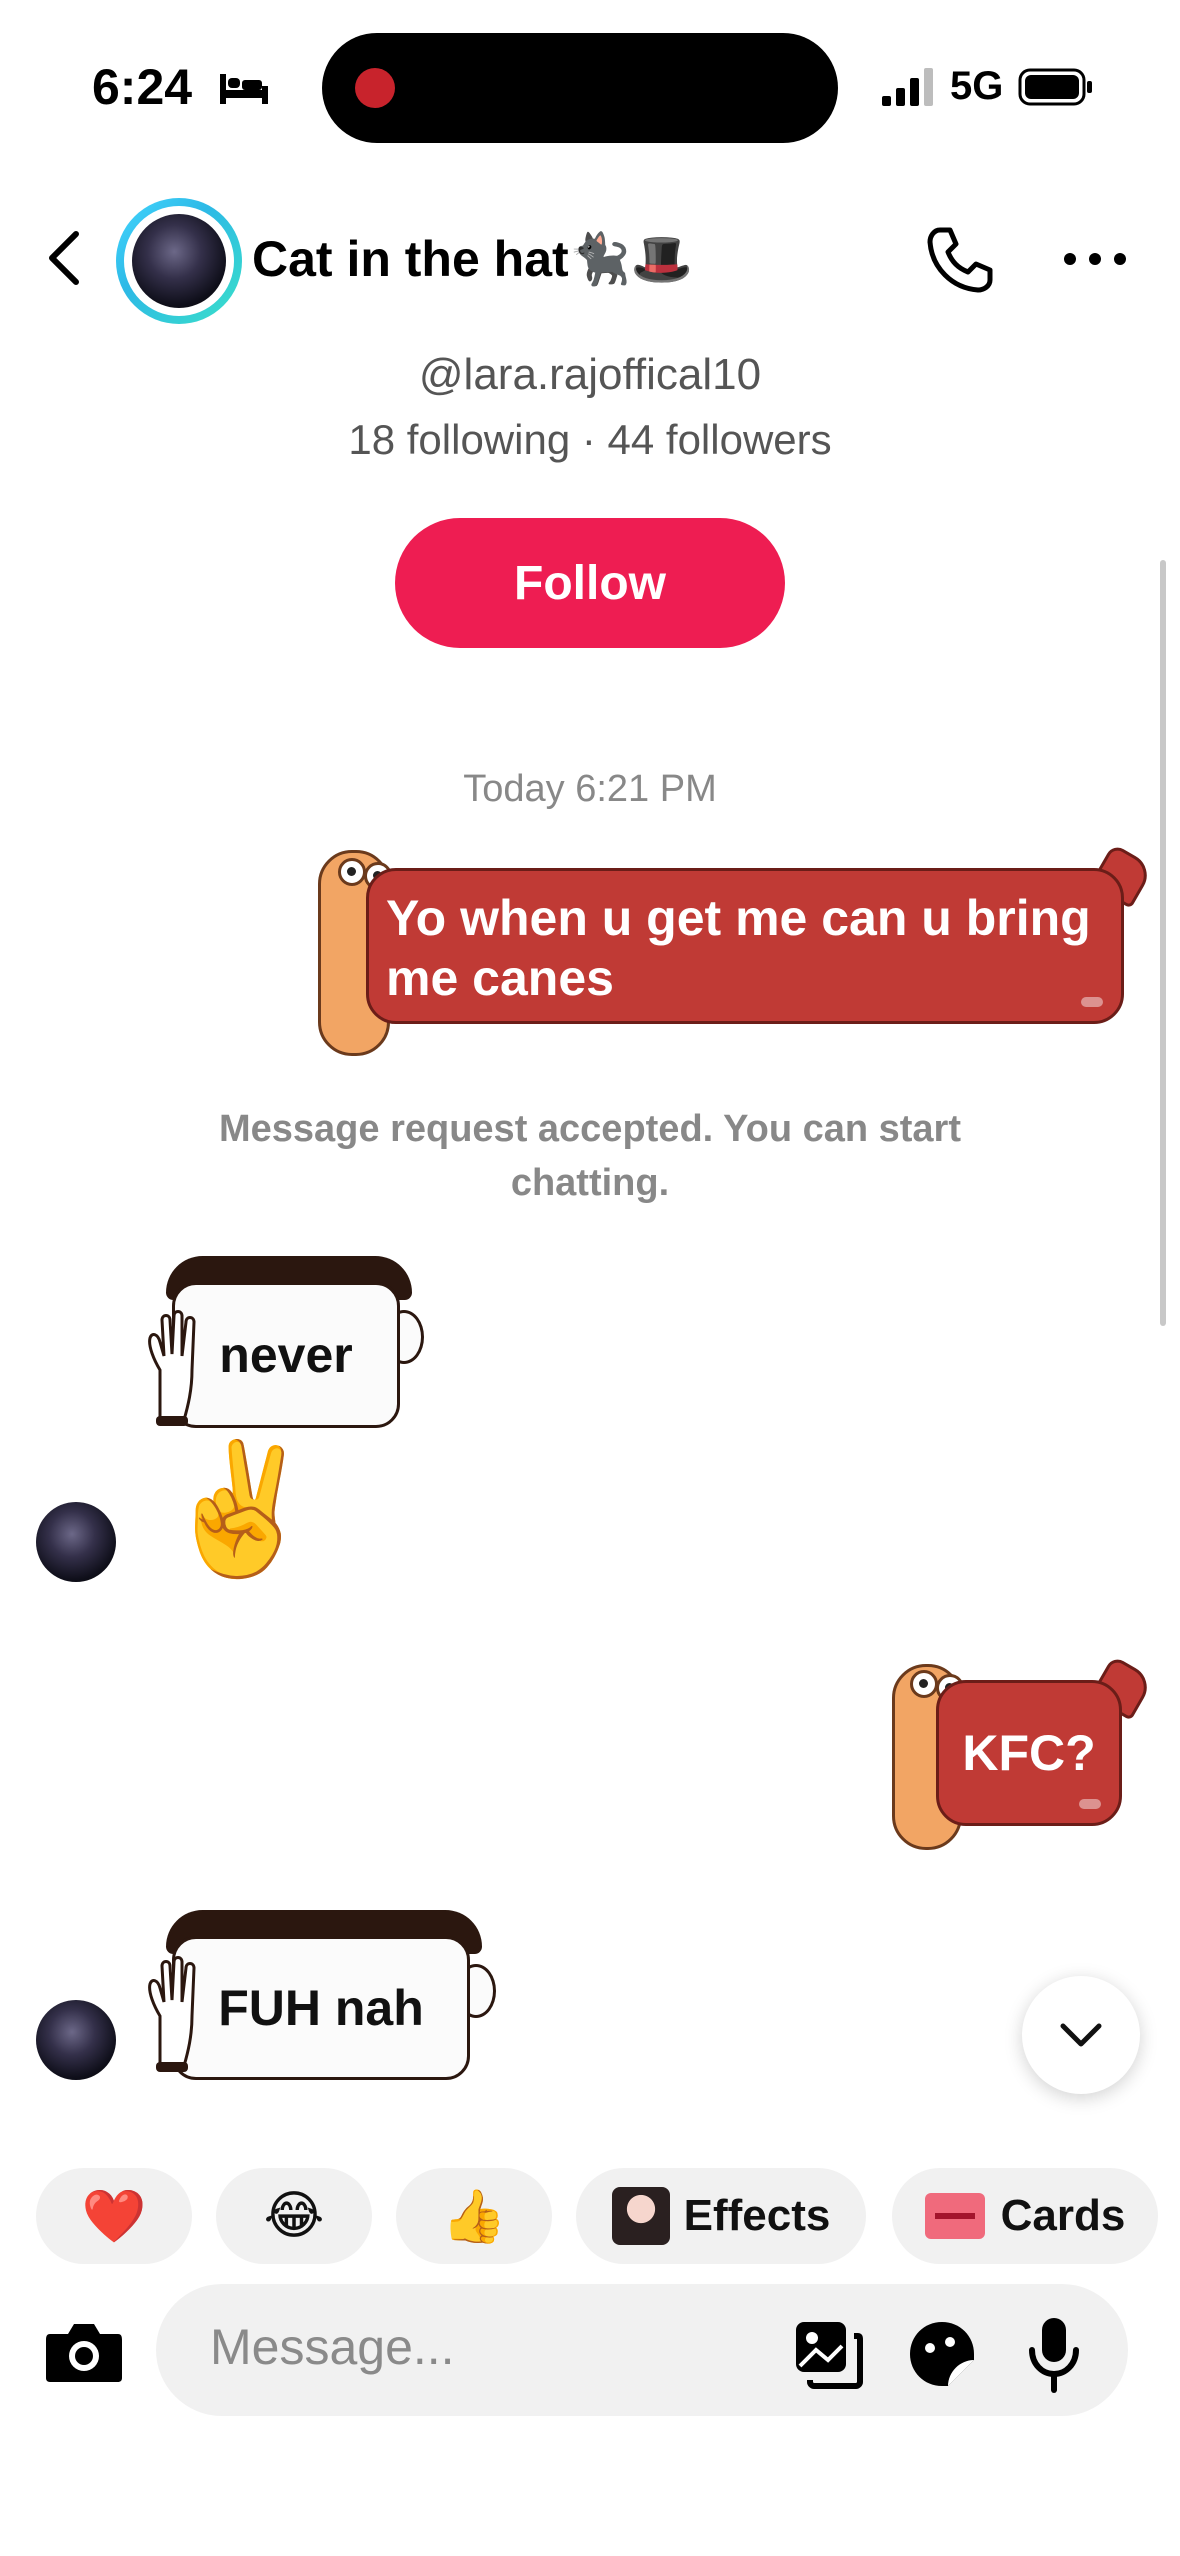 The width and height of the screenshot is (1180, 2556). What do you see at coordinates (472, 259) in the screenshot?
I see `chat-title: Cat in the hat🐈‍⬛🎩` at bounding box center [472, 259].